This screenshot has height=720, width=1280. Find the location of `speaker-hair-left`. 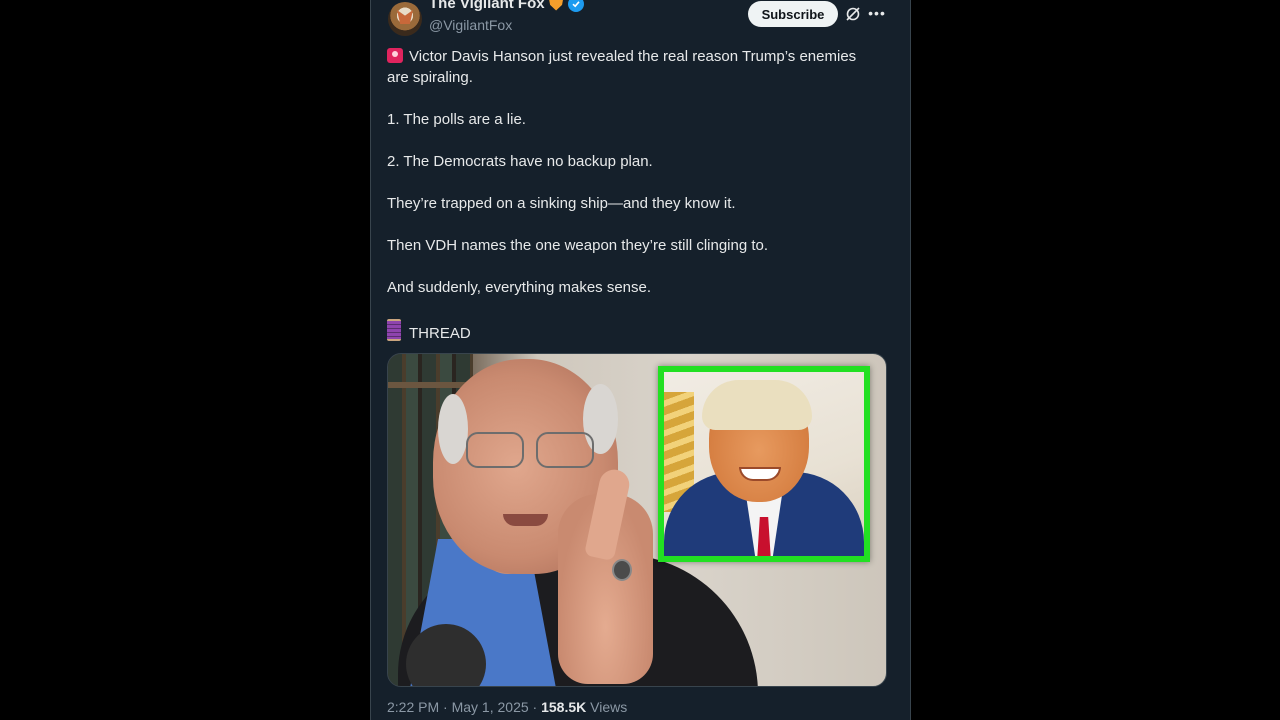

speaker-hair-left is located at coordinates (453, 429).